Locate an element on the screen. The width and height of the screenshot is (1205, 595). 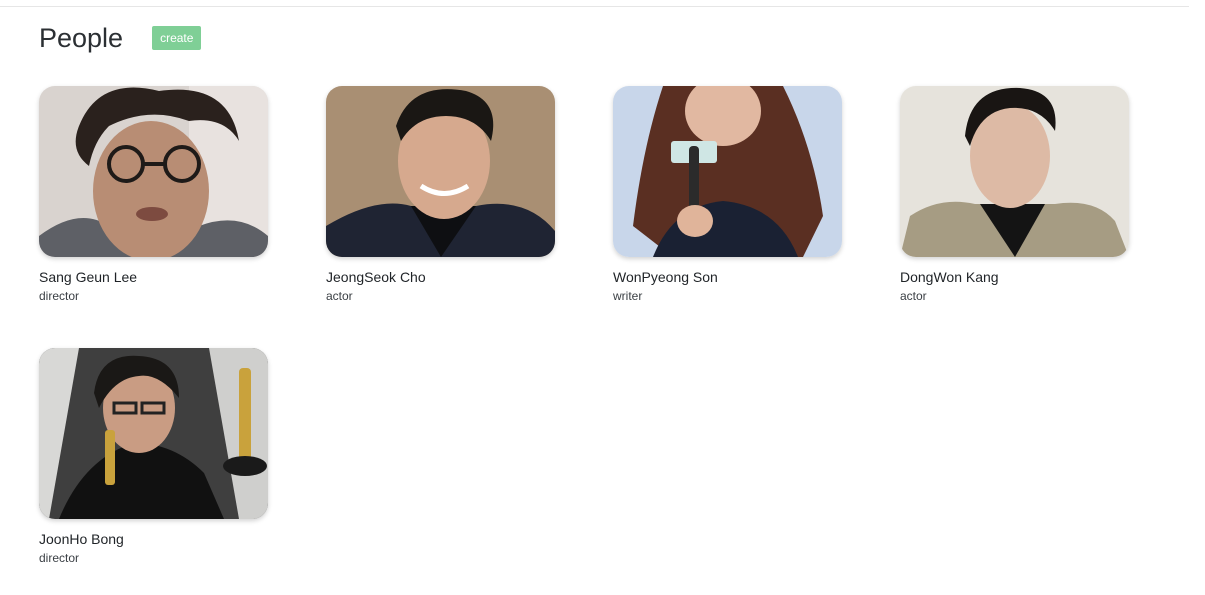
person-role: writer is located at coordinates (628, 296).